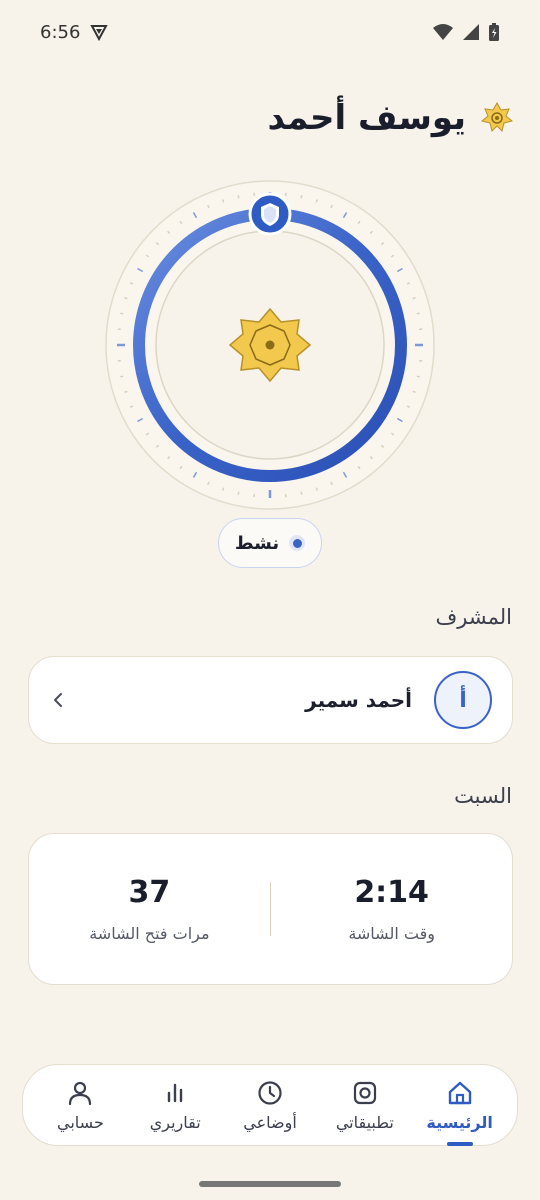 The width and height of the screenshot is (540, 1200). What do you see at coordinates (257, 543) in the screenshot?
I see `status-label: نشط` at bounding box center [257, 543].